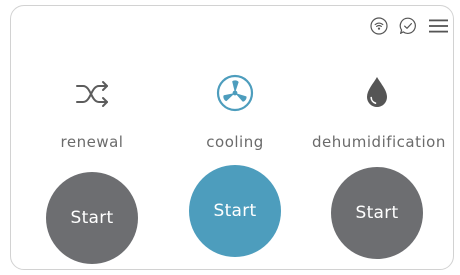  What do you see at coordinates (235, 211) in the screenshot?
I see `start-cooling-button: Start` at bounding box center [235, 211].